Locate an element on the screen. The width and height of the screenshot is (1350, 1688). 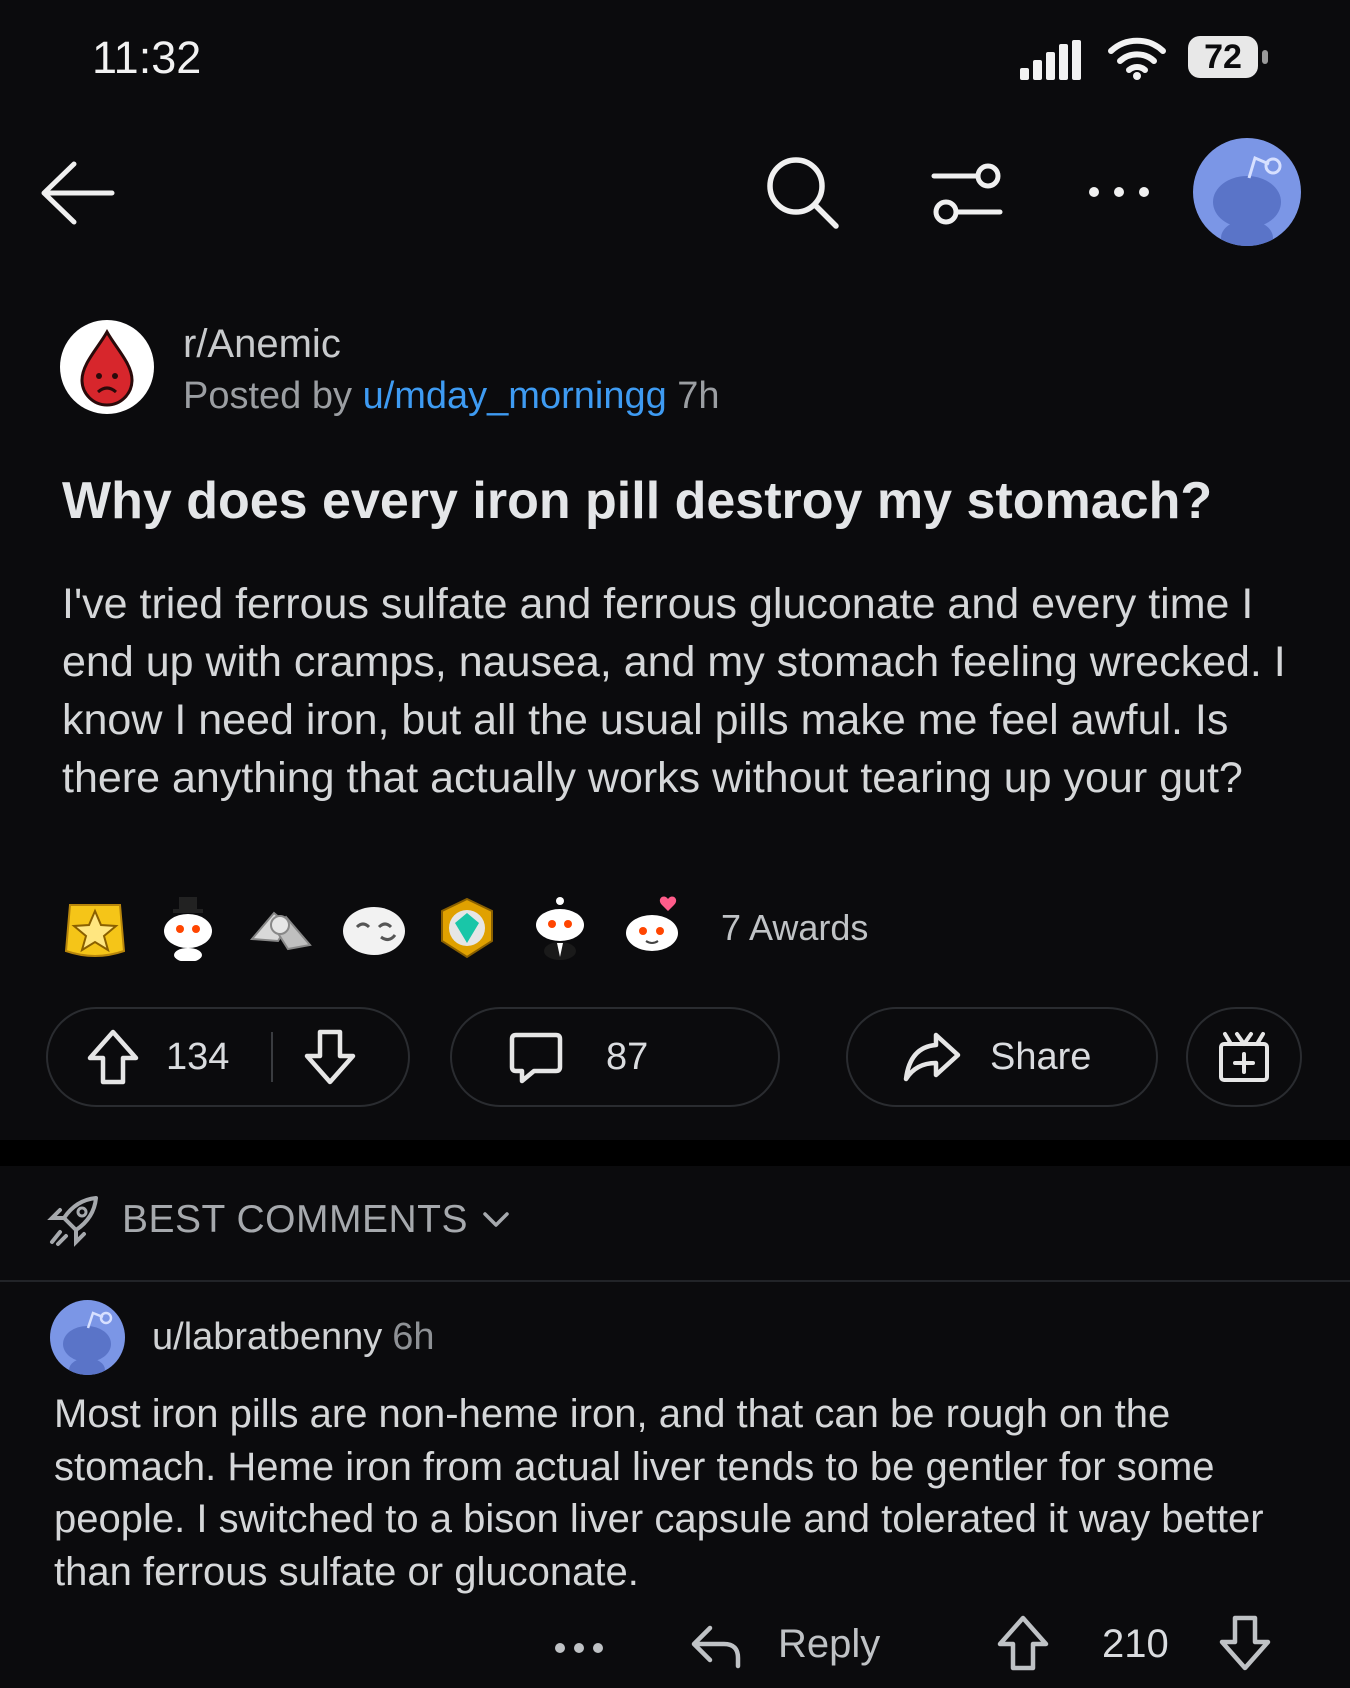
awards-row: 7 Awards is located at coordinates (465, 928).